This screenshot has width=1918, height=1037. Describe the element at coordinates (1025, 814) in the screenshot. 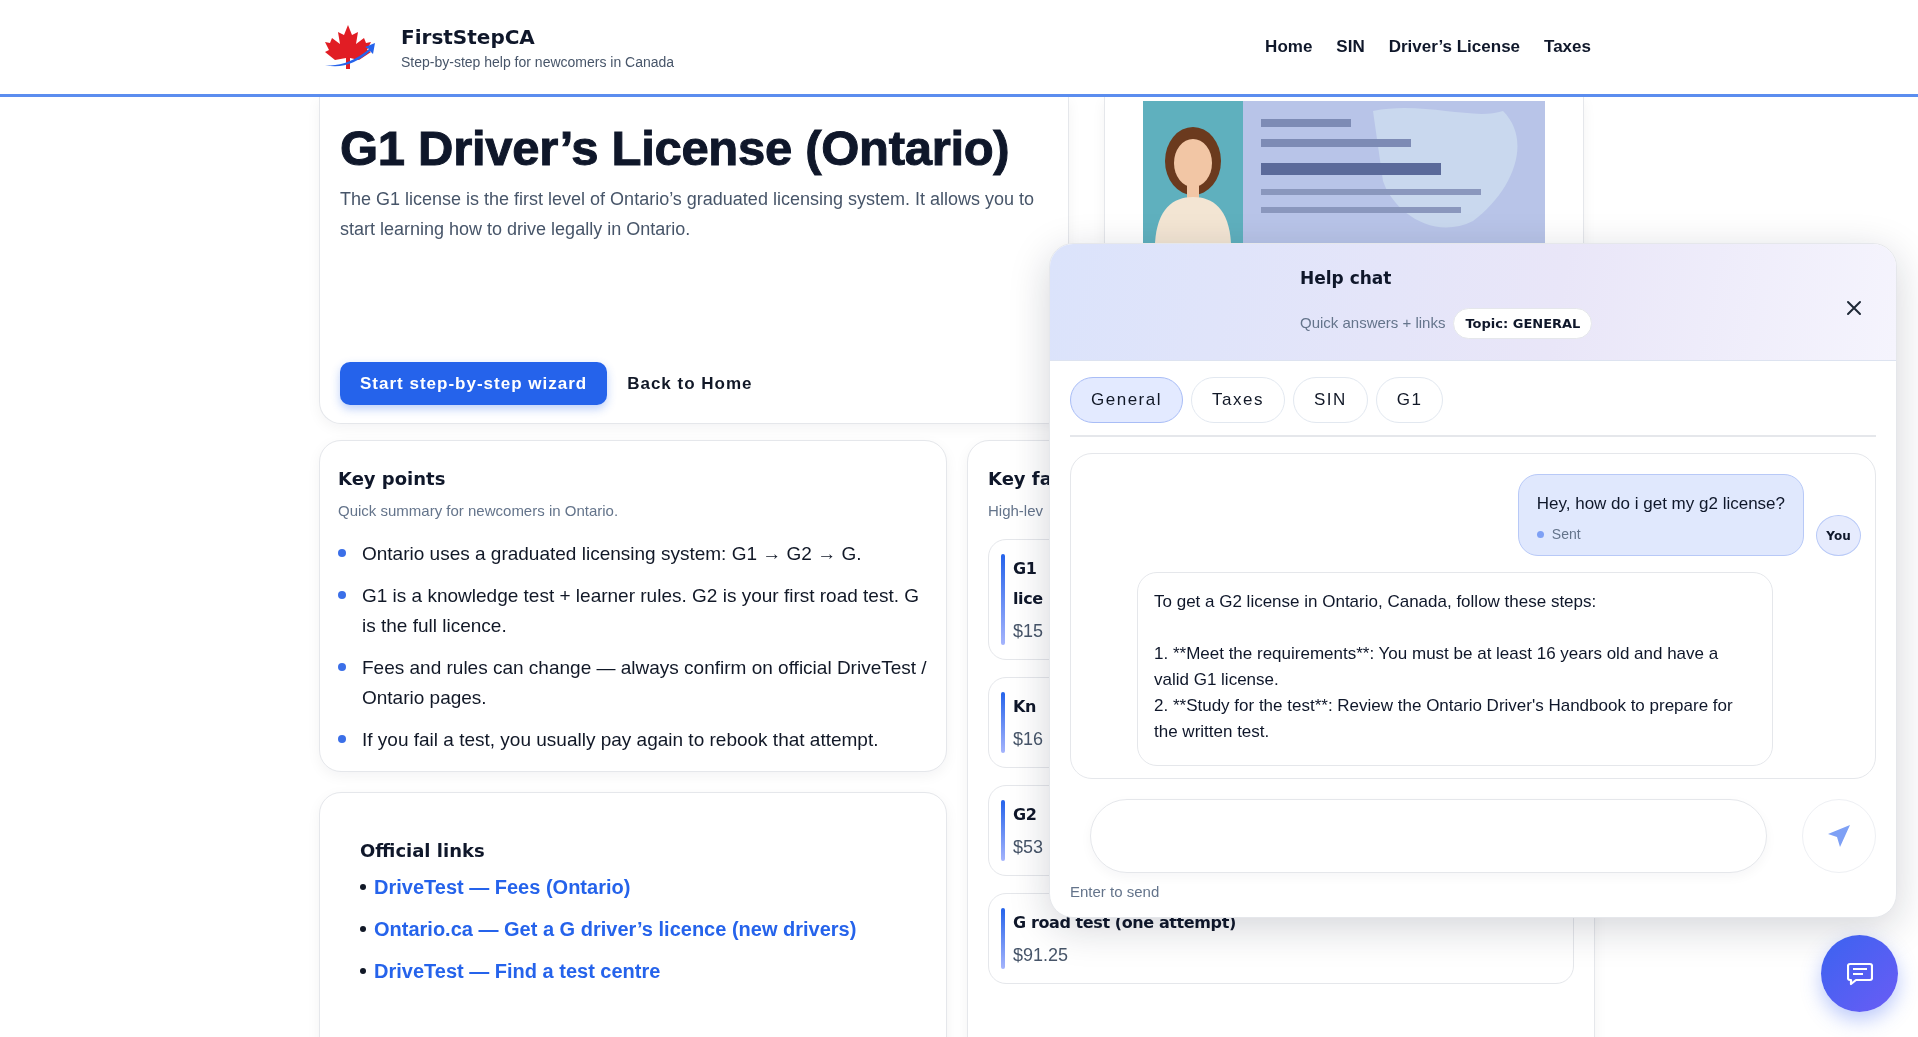

I see `fact-title: G2` at that location.